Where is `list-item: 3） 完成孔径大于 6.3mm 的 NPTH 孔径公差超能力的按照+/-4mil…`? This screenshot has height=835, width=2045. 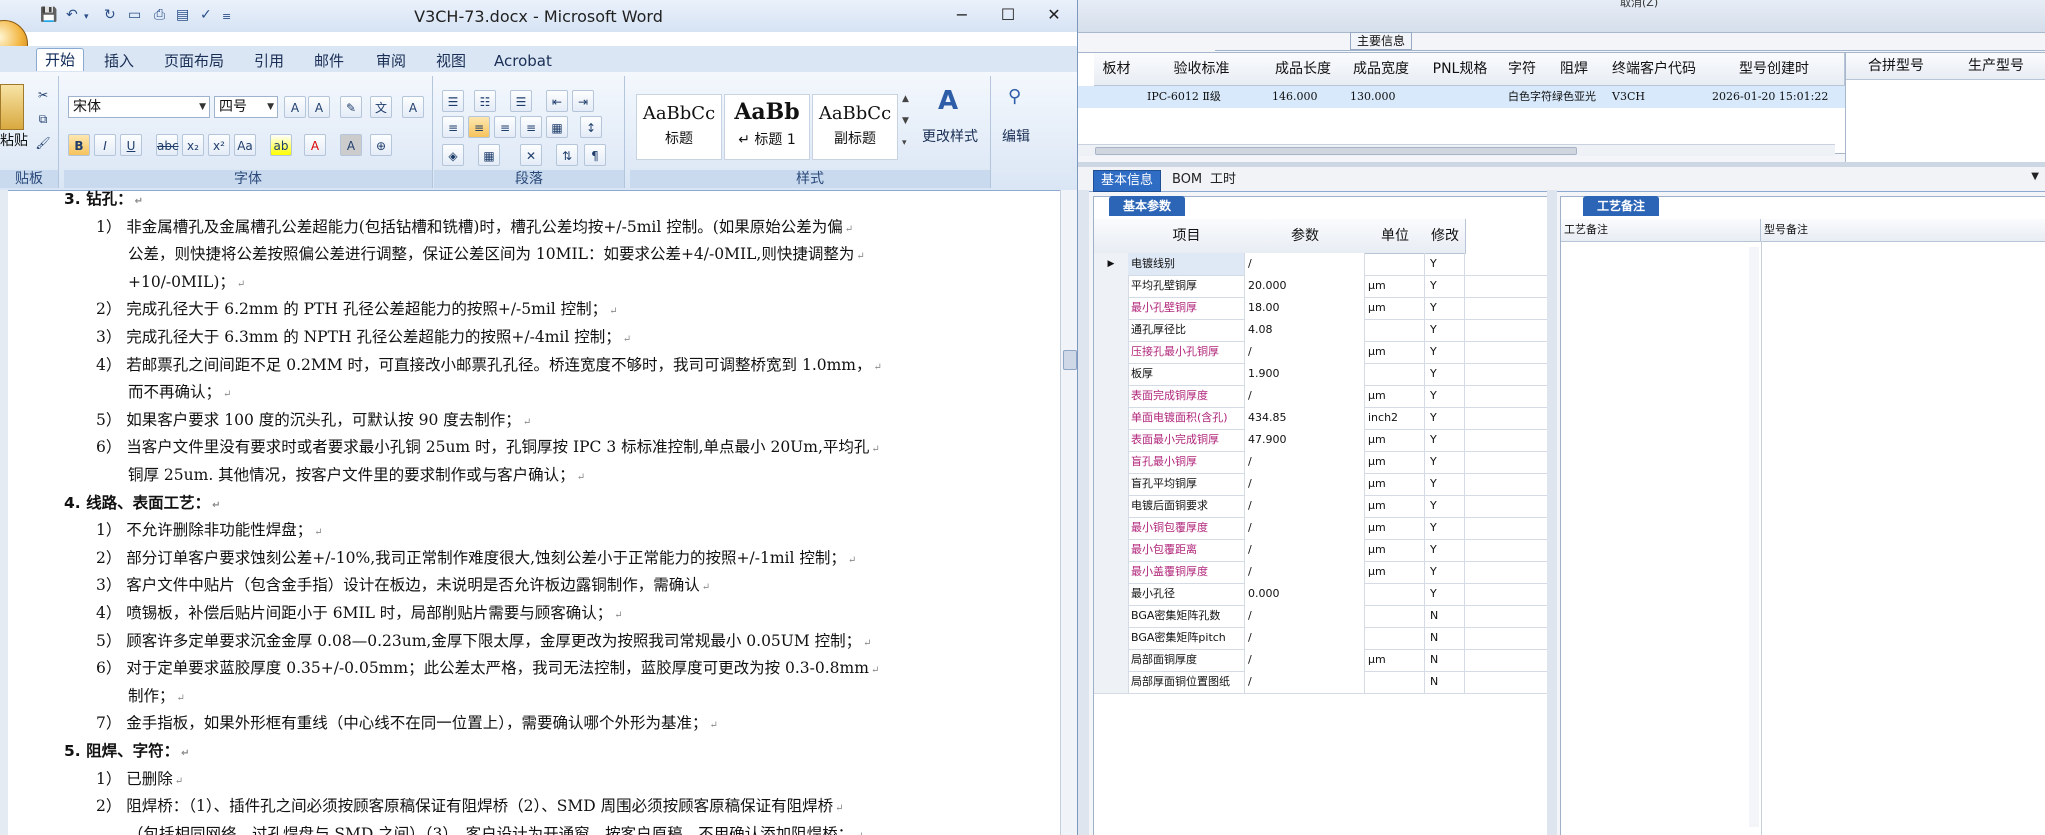 list-item: 3） 完成孔径大于 6.3mm 的 NPTH 孔径公差超能力的按照+/-4mil… is located at coordinates (363, 338).